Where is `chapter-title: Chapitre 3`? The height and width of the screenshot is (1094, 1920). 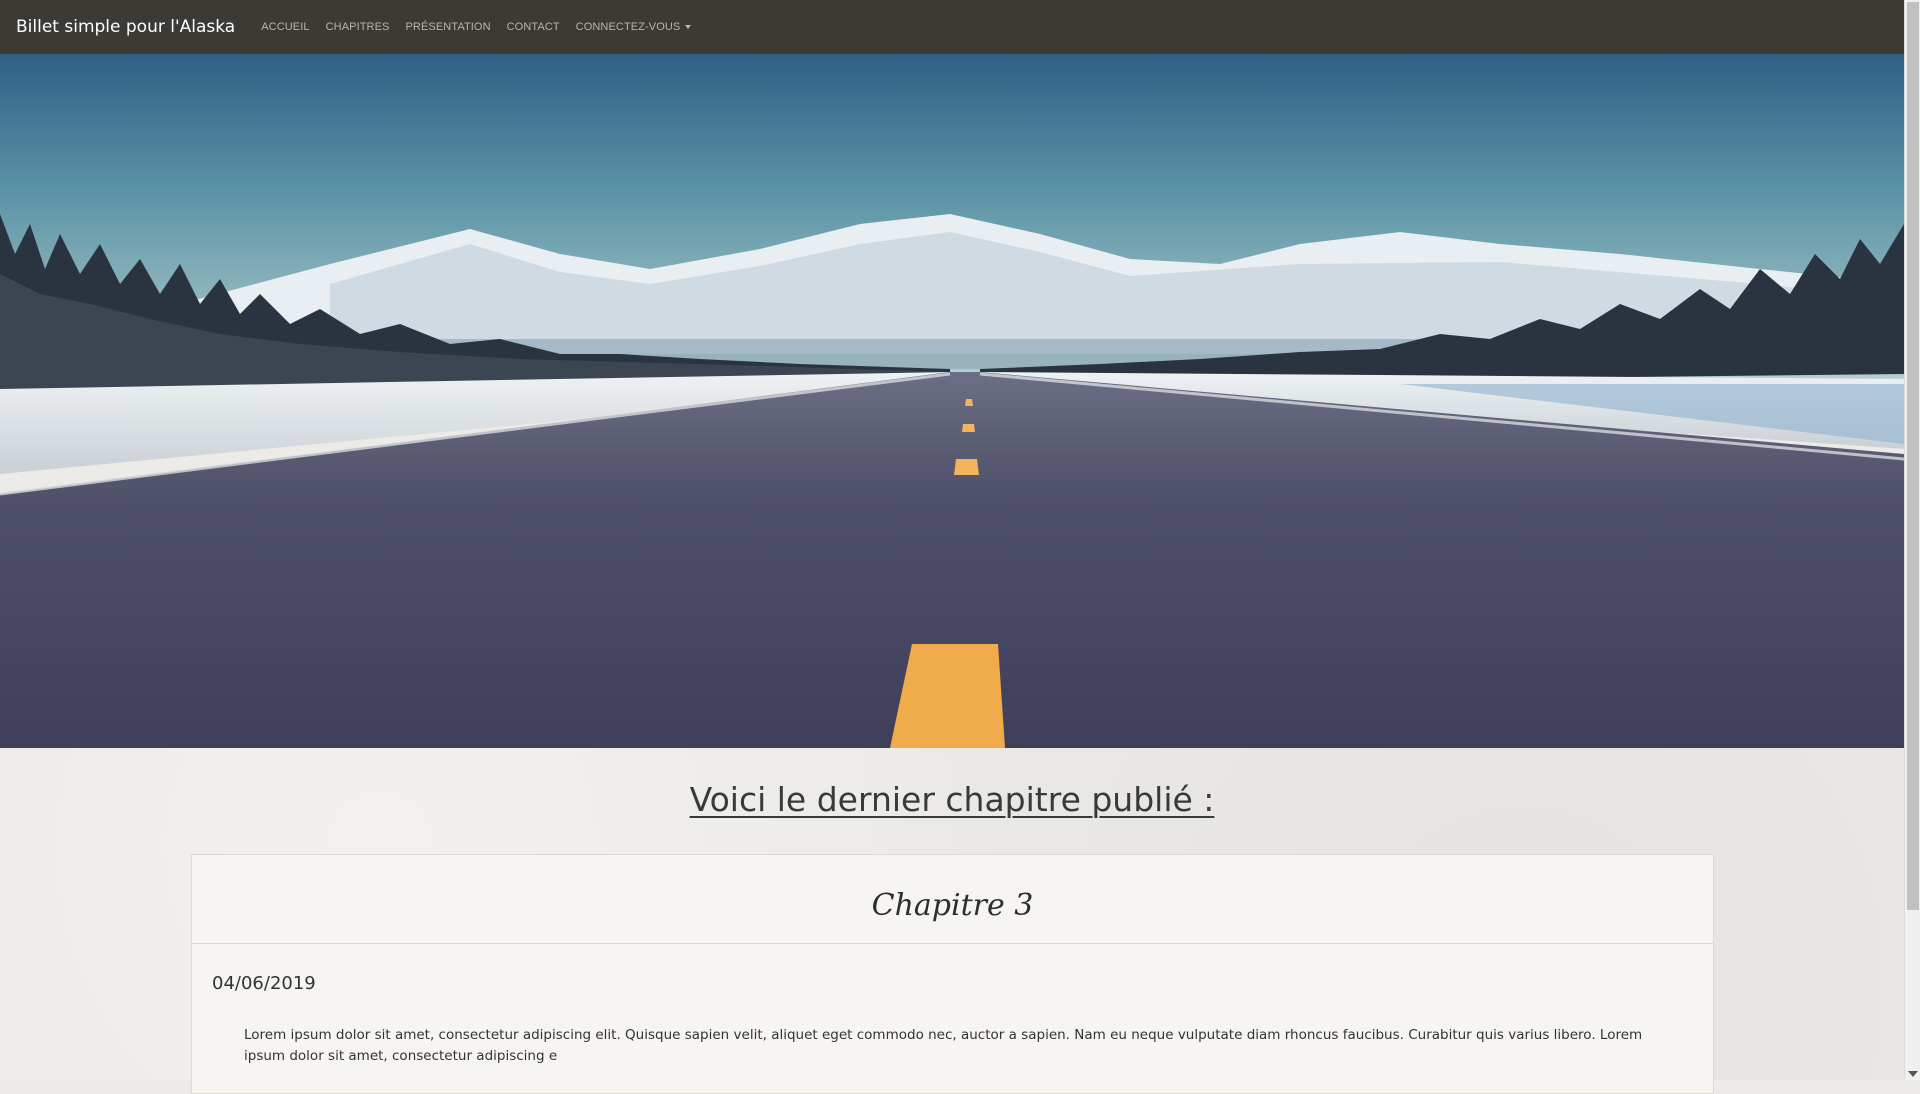 chapter-title: Chapitre 3 is located at coordinates (953, 899).